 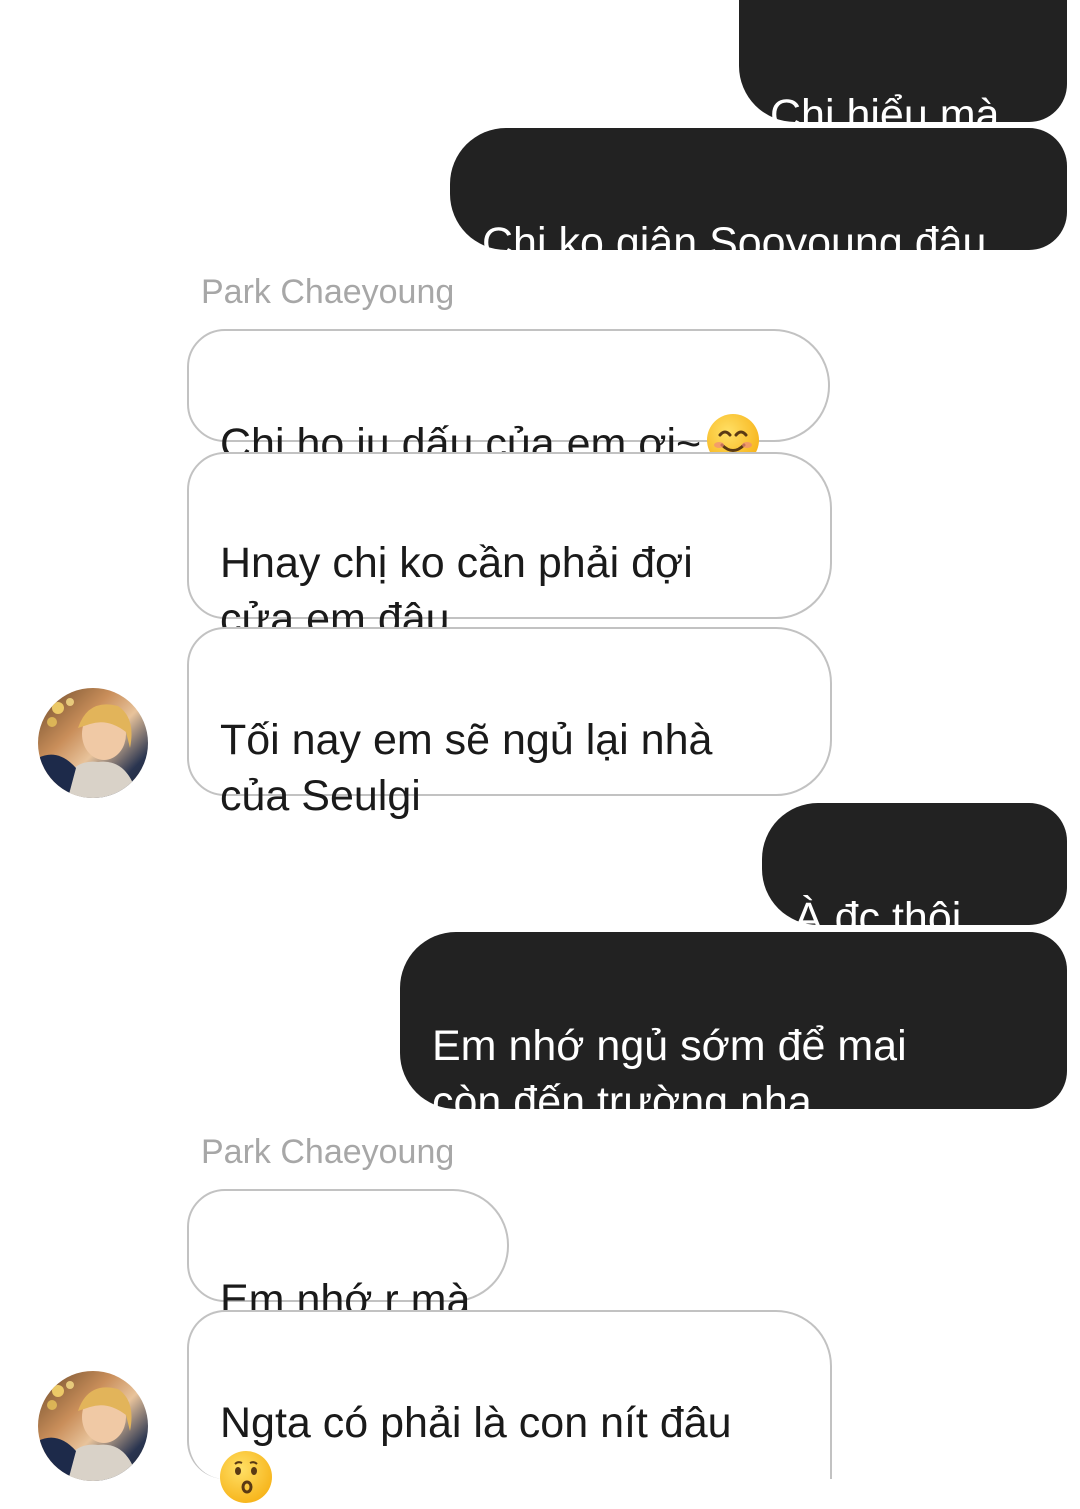 I want to click on message-text: Chị ko giận Sooyoung đâu, so click(x=734, y=243).